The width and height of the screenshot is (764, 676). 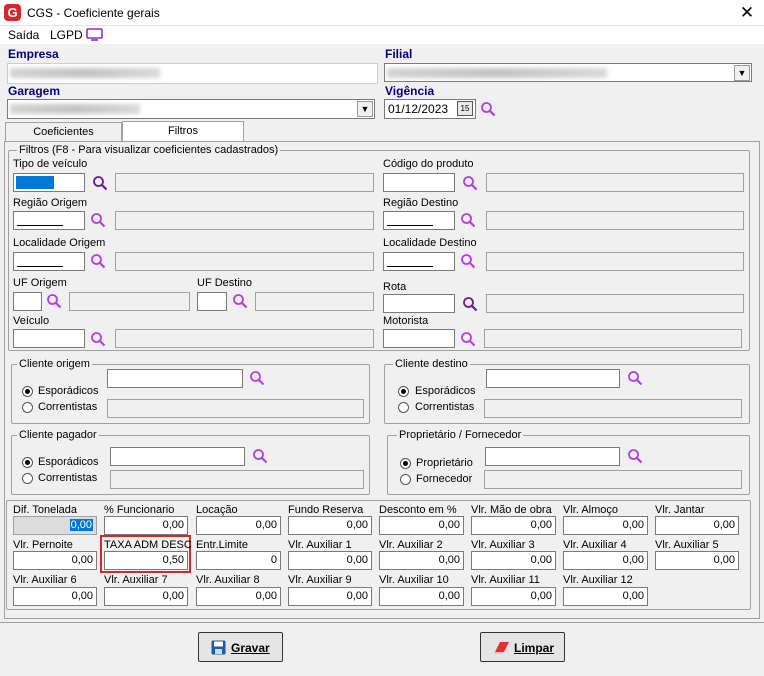 I want to click on menu-lgpd: LGPD, so click(x=66, y=35).